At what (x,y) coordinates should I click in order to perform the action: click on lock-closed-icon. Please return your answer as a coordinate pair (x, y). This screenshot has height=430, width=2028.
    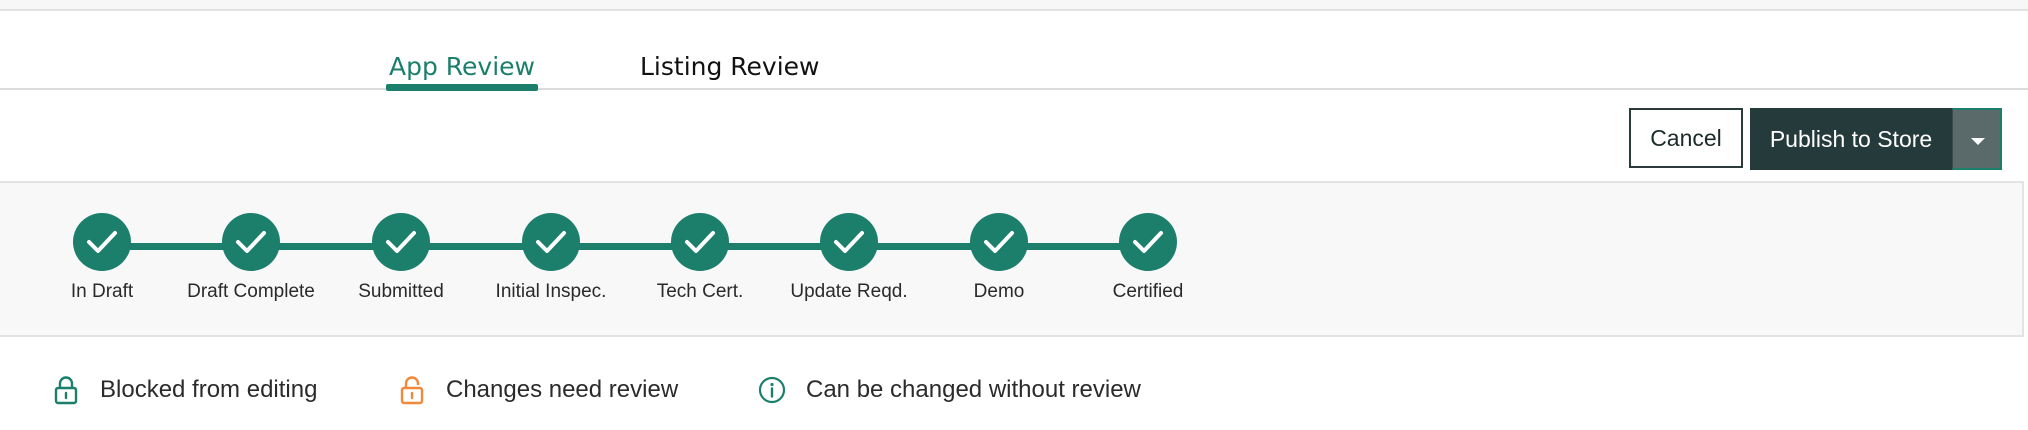
    Looking at the image, I should click on (66, 390).